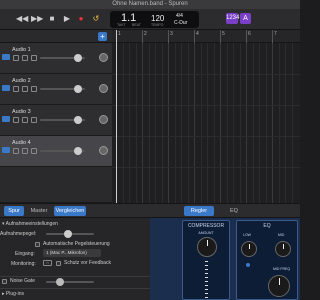 This screenshot has width=320, height=300. I want to click on noise-gate-knob, so click(60, 282).